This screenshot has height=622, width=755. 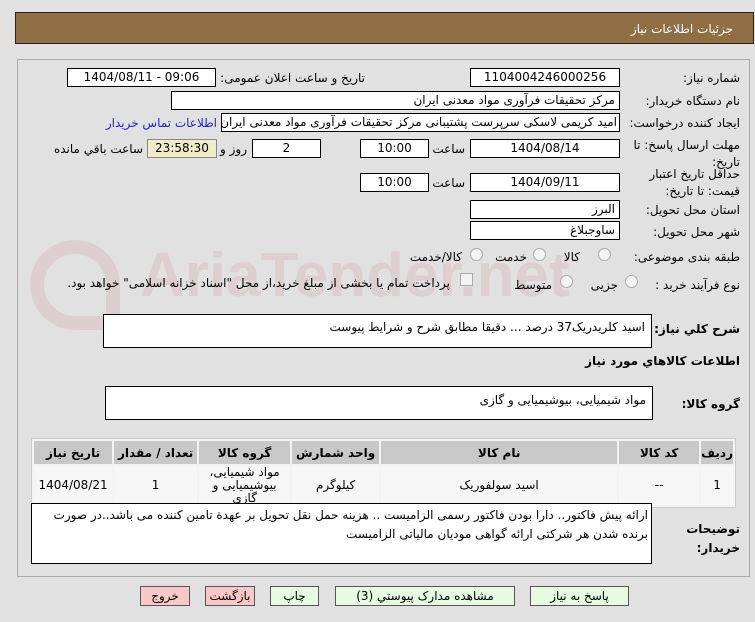 What do you see at coordinates (499, 452) in the screenshot?
I see `col-name: نام کالا` at bounding box center [499, 452].